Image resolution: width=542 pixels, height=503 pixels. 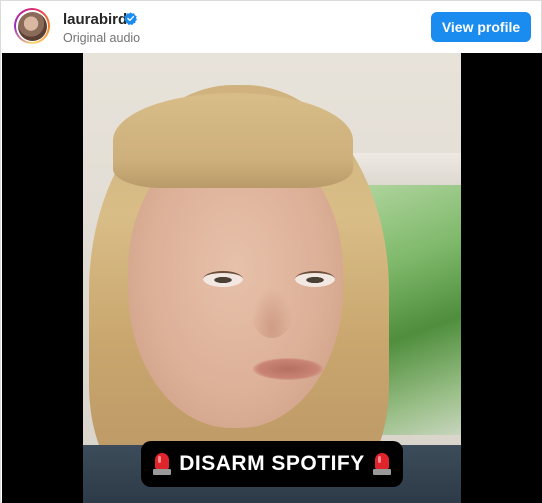 I want to click on avatar, so click(x=32, y=26).